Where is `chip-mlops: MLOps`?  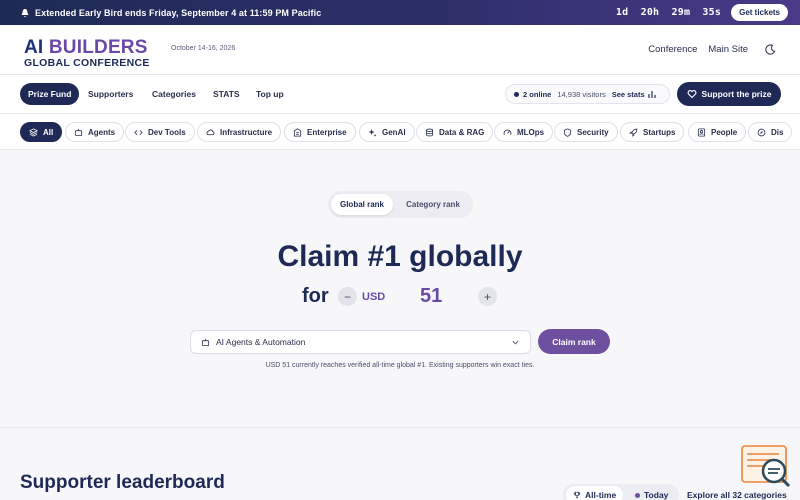 chip-mlops: MLOps is located at coordinates (524, 132).